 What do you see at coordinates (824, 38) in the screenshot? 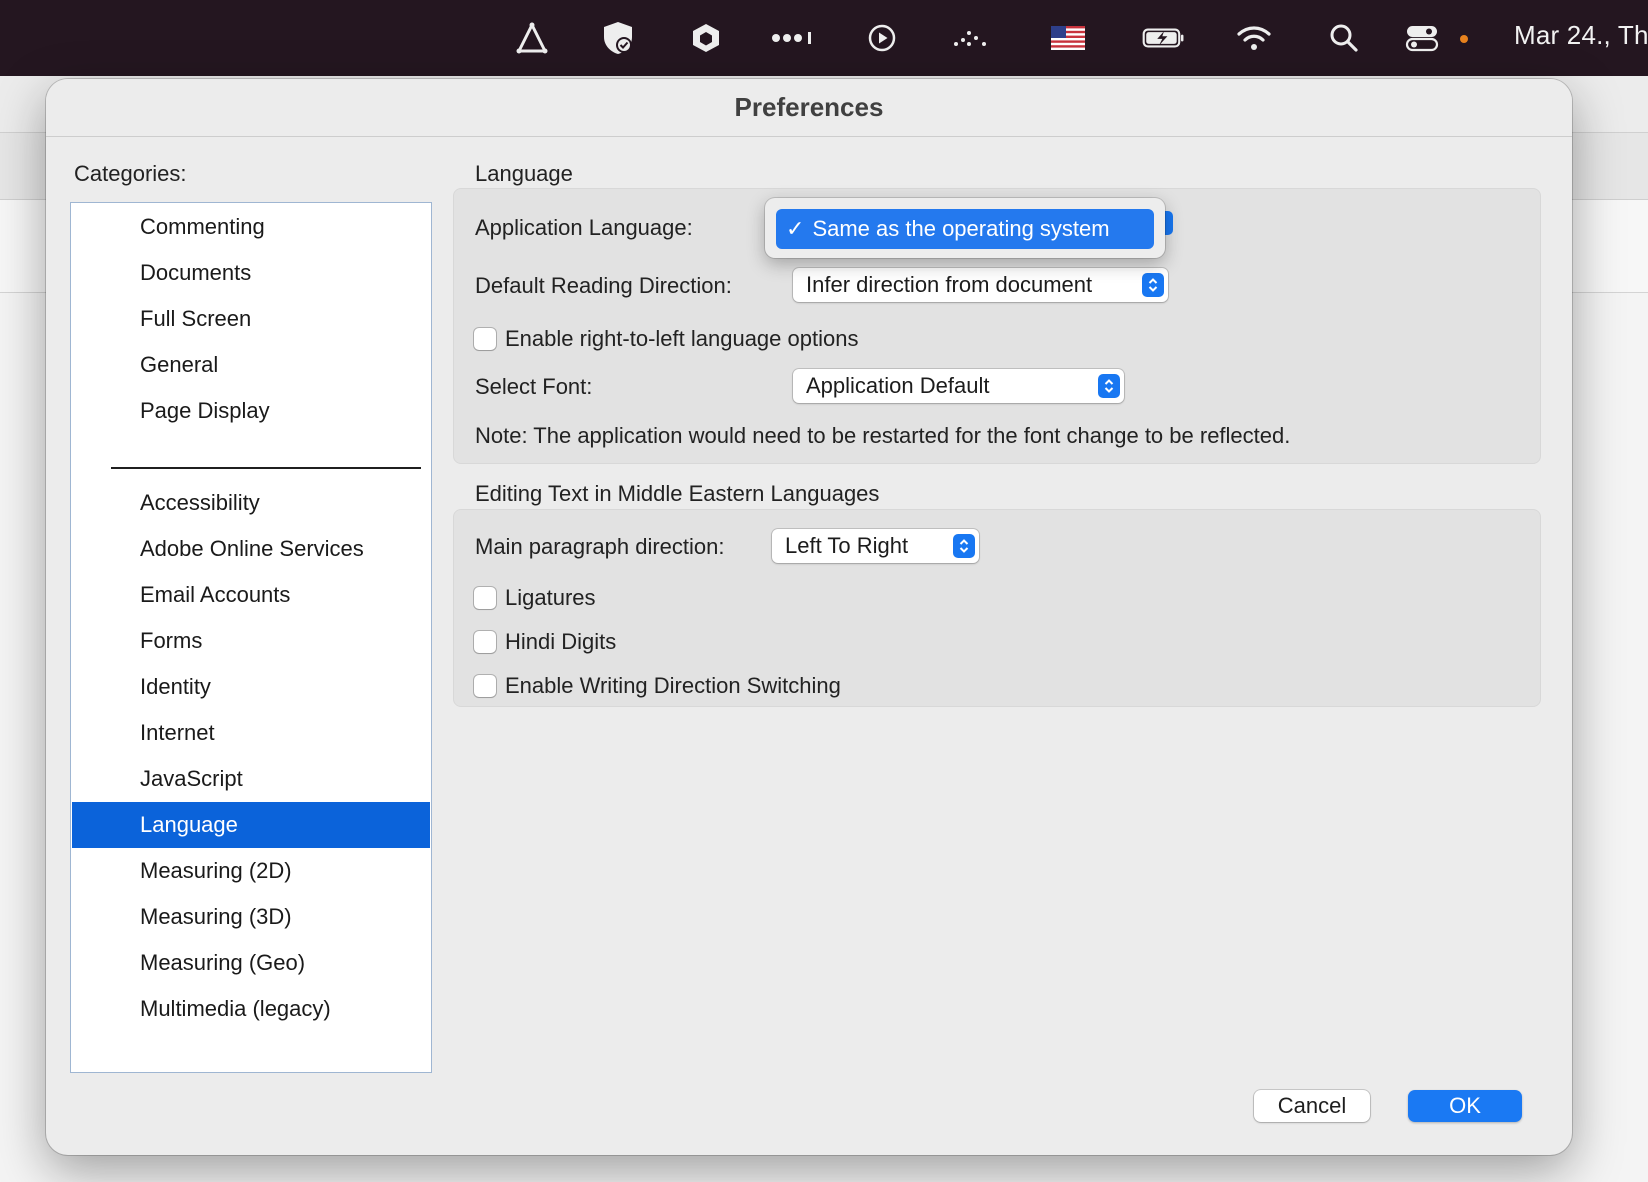
I see `menu-bar: Mar 24., Th` at bounding box center [824, 38].